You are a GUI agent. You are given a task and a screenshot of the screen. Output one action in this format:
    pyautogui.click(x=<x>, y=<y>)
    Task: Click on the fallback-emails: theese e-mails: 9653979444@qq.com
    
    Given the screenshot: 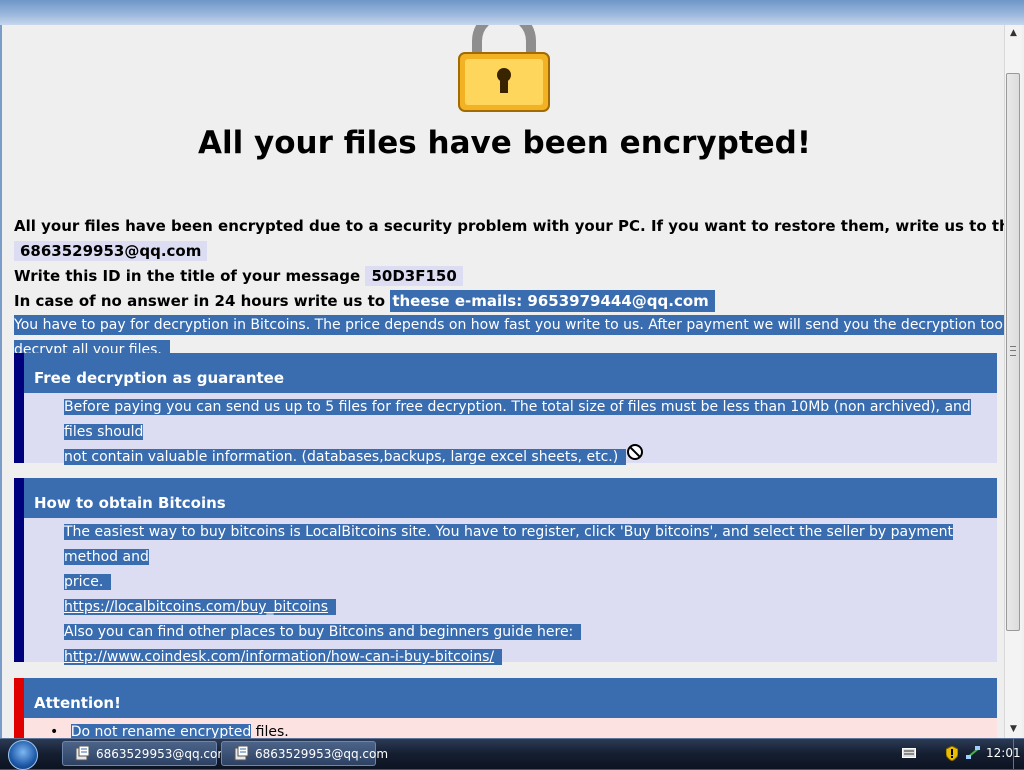 What is the action you would take?
    pyautogui.click(x=552, y=301)
    